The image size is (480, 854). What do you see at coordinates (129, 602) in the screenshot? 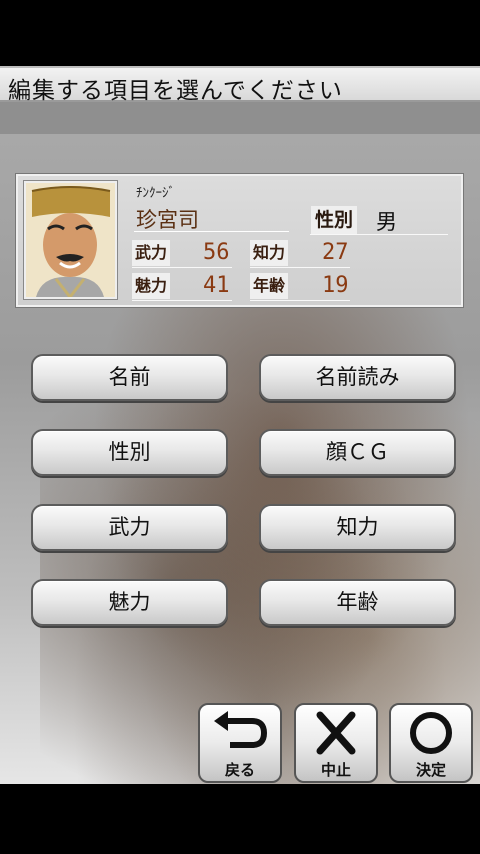
I see `edit-mi-button: 魅力` at bounding box center [129, 602].